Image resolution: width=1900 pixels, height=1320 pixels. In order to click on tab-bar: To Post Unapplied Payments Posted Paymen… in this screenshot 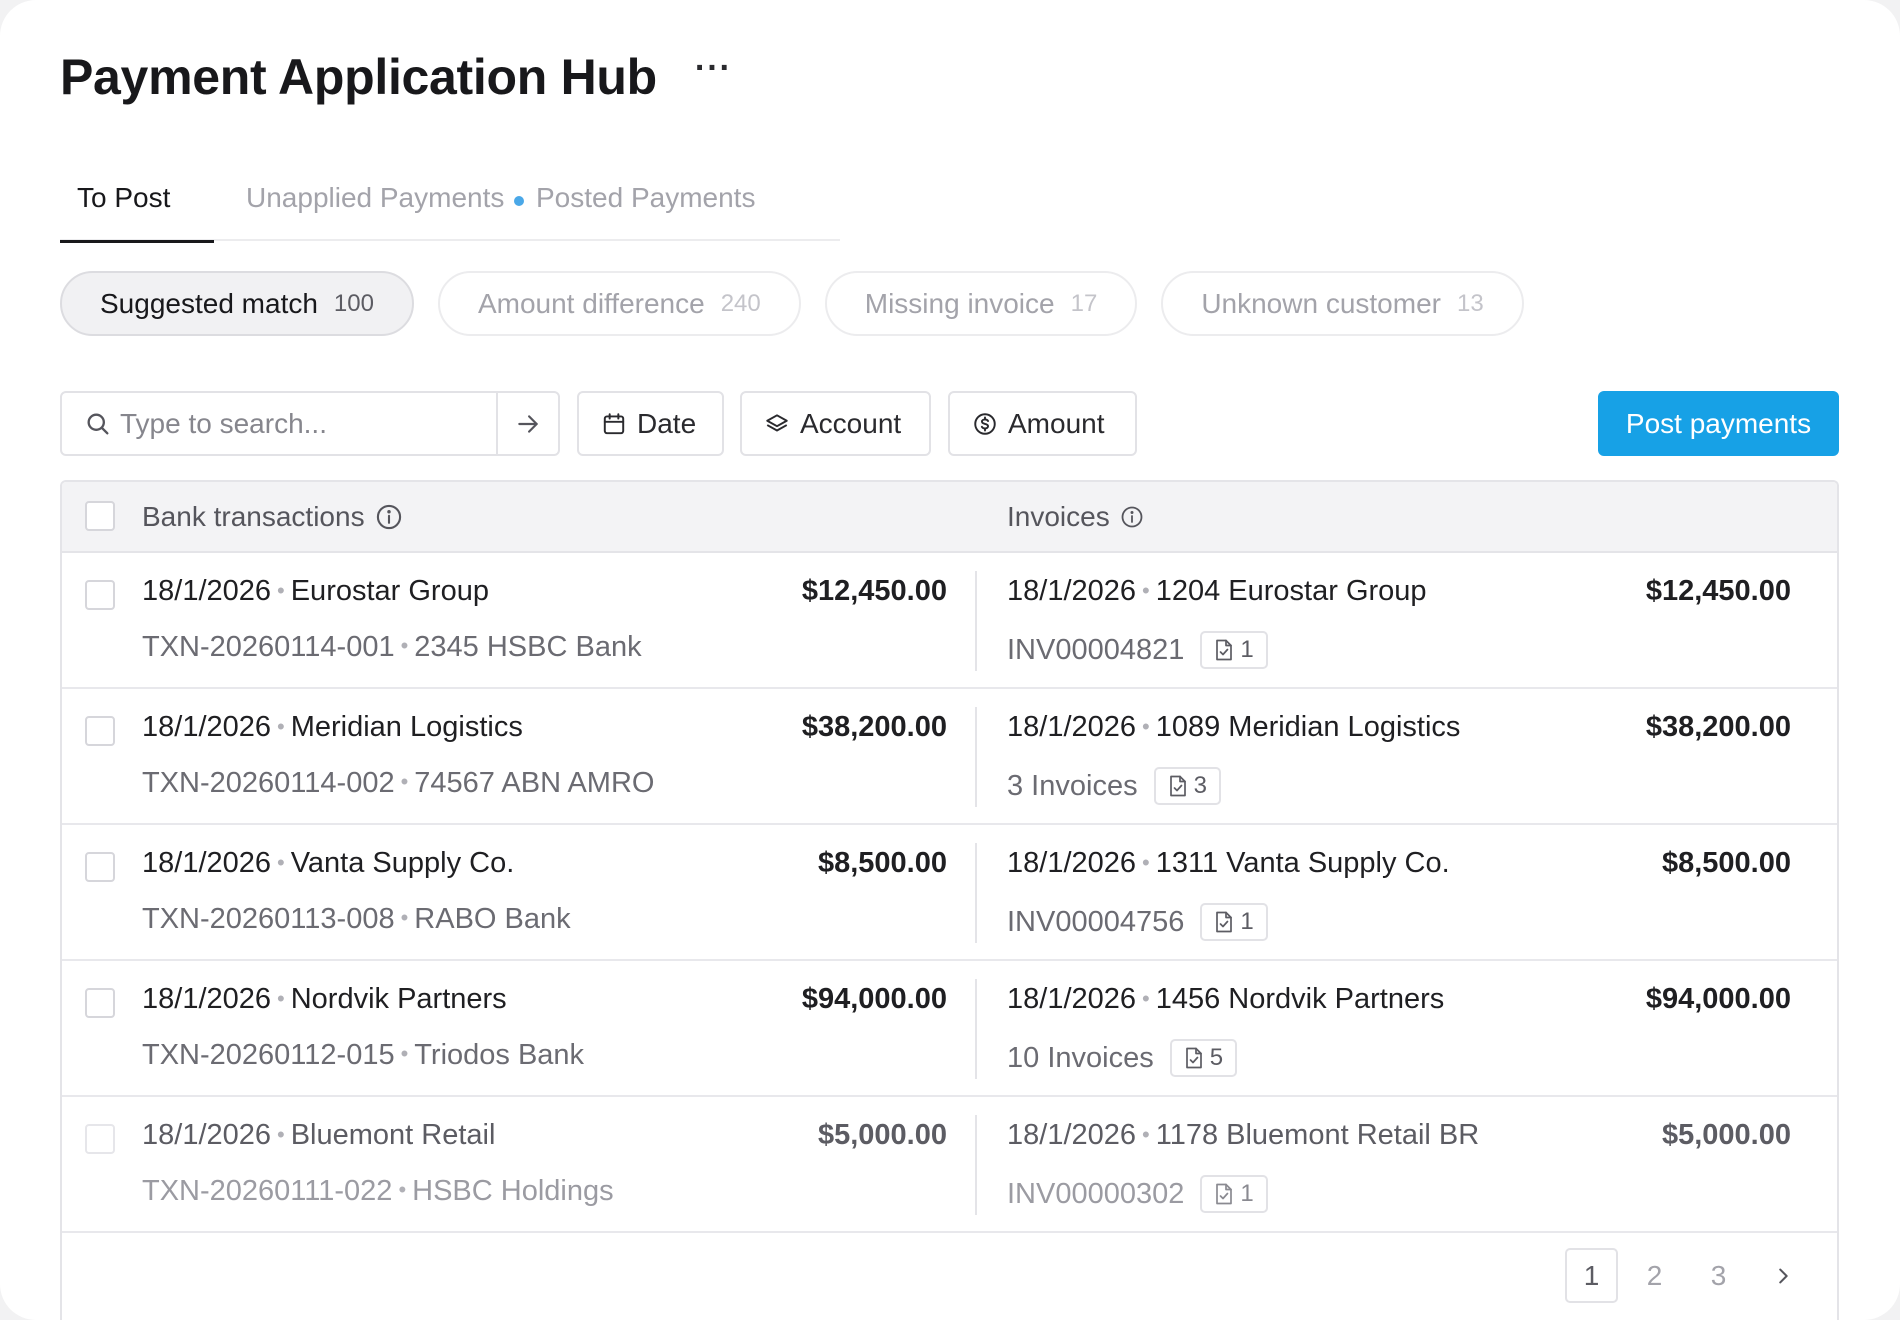, I will do `click(450, 207)`.